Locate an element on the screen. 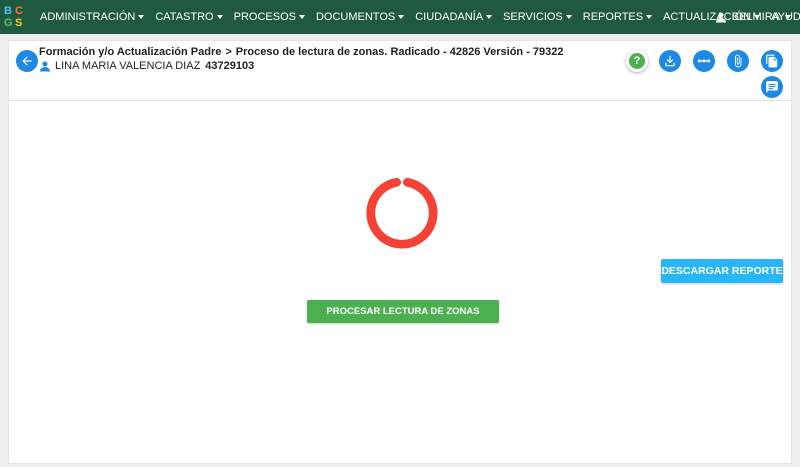 The width and height of the screenshot is (800, 467). copy-button is located at coordinates (772, 61).